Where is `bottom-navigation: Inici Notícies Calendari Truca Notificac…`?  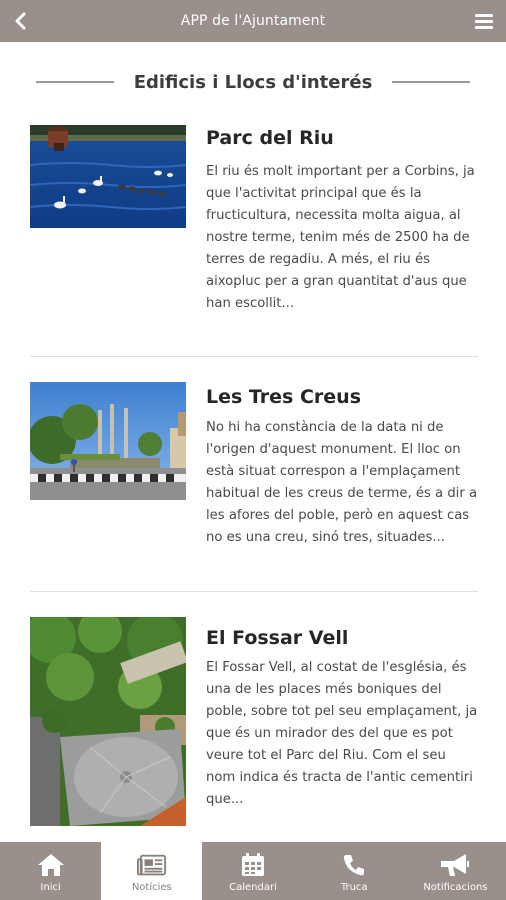
bottom-navigation: Inici Notícies Calendari Truca Notificac… is located at coordinates (253, 871).